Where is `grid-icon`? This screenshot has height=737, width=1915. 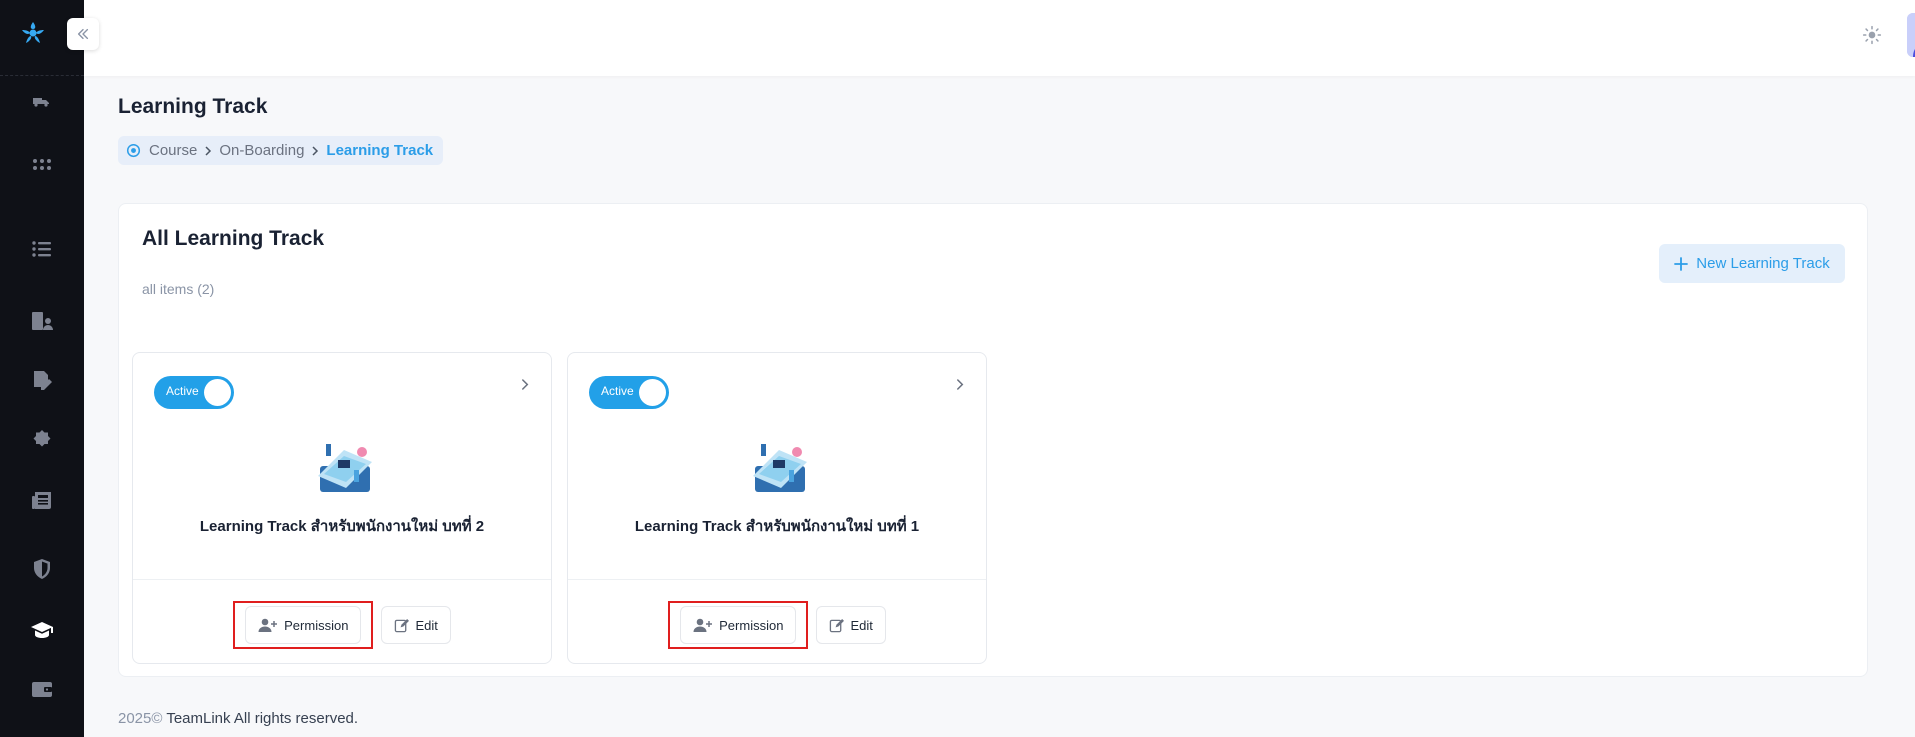 grid-icon is located at coordinates (42, 165).